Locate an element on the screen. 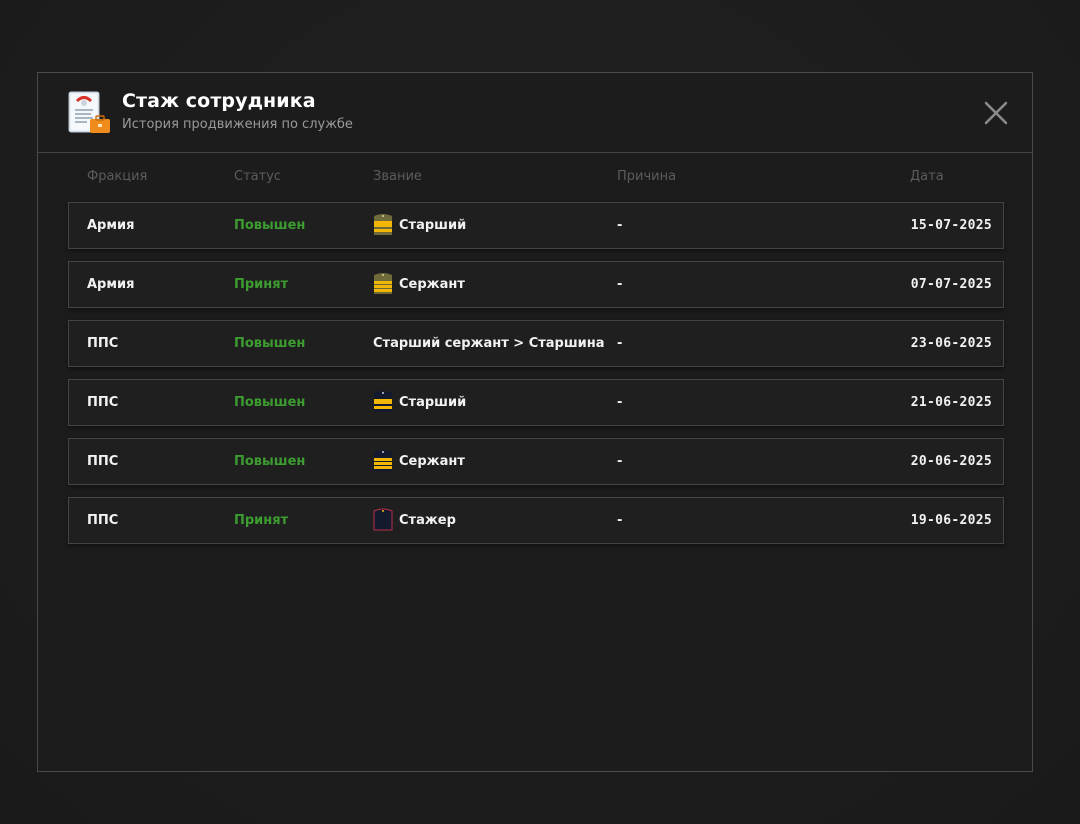 This screenshot has height=824, width=1080. rank-cell: Старший сержант > Старшина is located at coordinates (489, 343).